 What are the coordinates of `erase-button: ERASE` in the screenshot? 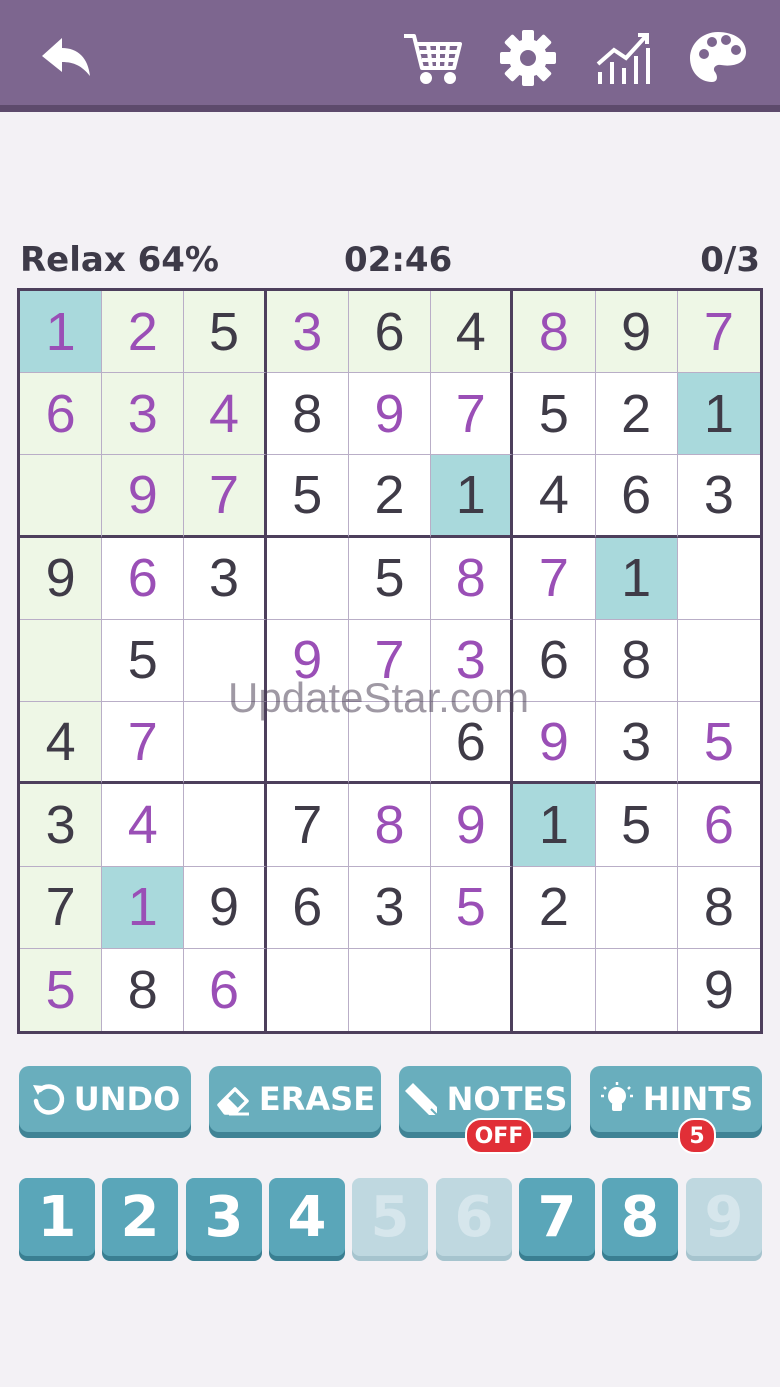 It's located at (295, 1099).